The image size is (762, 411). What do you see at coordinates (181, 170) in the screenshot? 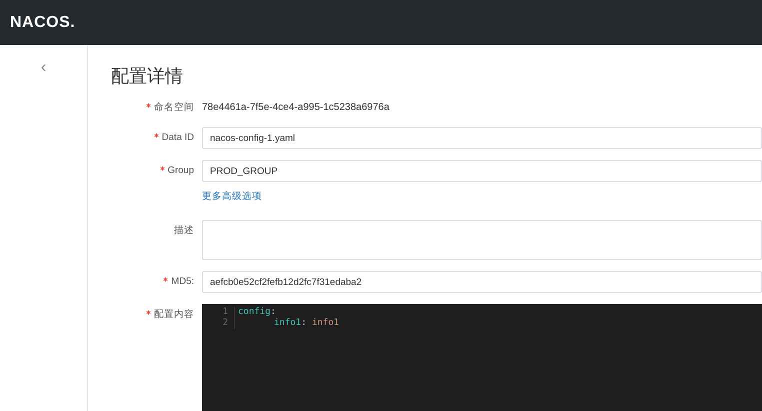
I see `field-label: Group` at bounding box center [181, 170].